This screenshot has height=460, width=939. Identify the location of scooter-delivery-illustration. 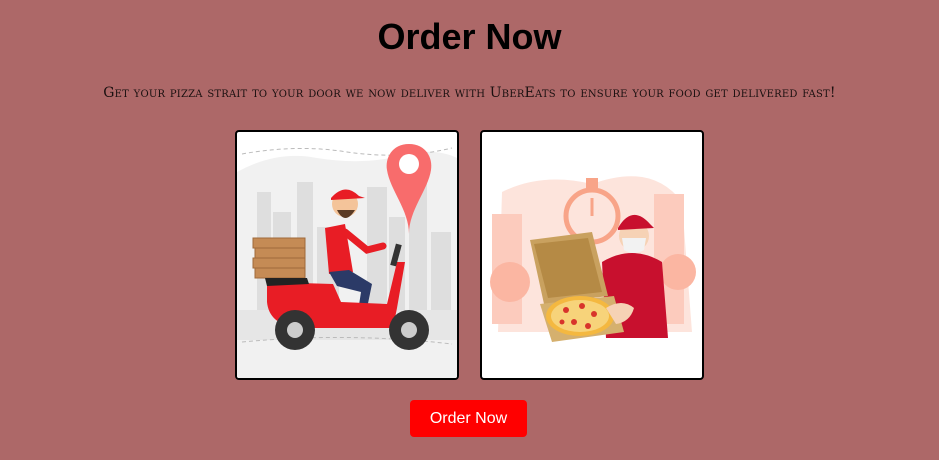
(347, 261).